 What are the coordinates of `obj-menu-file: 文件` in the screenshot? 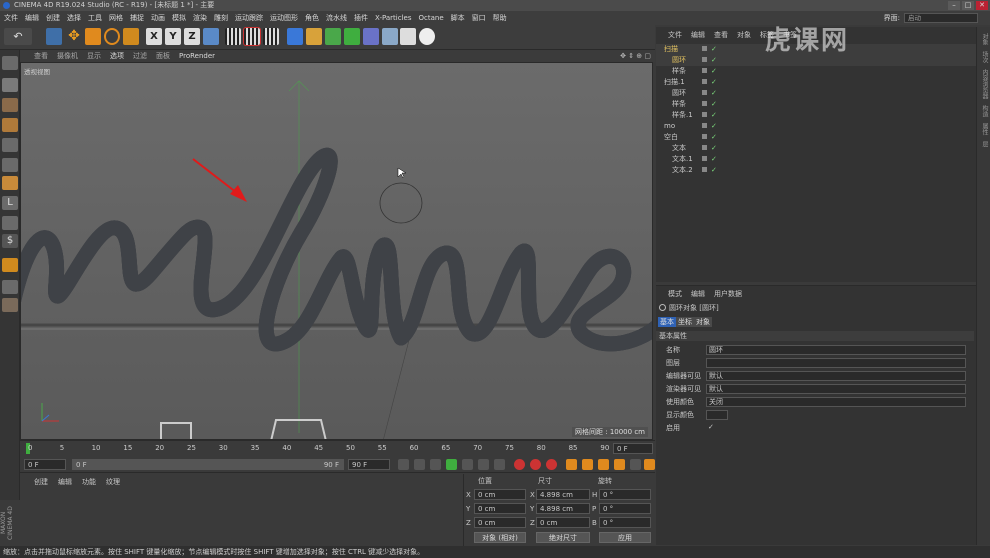 It's located at (675, 35).